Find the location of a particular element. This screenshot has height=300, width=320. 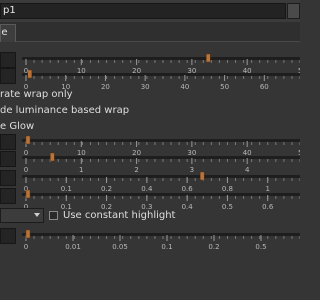

slider-tick-label: 0.05 is located at coordinates (120, 247).